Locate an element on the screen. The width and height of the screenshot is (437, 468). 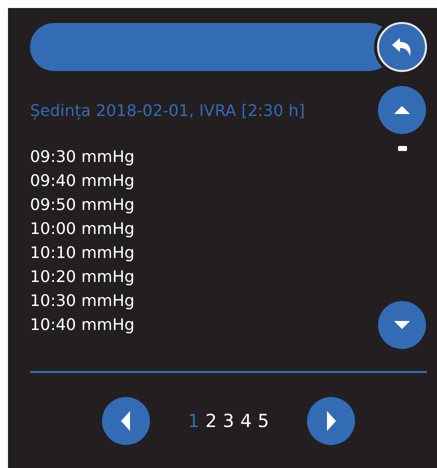
scroll-down-button is located at coordinates (402, 325).